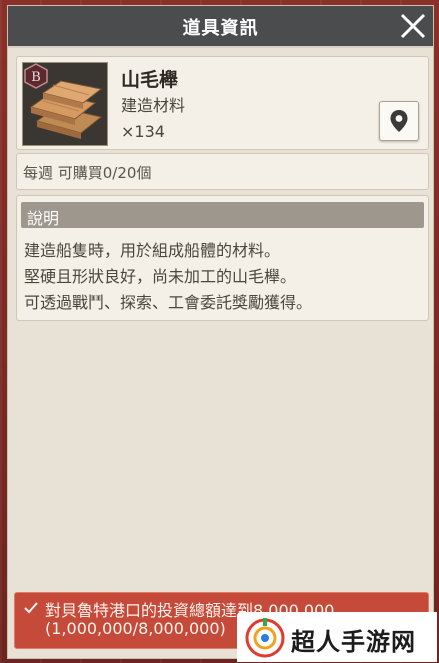 The image size is (439, 663). What do you see at coordinates (153, 105) in the screenshot?
I see `item-category: 建造材料` at bounding box center [153, 105].